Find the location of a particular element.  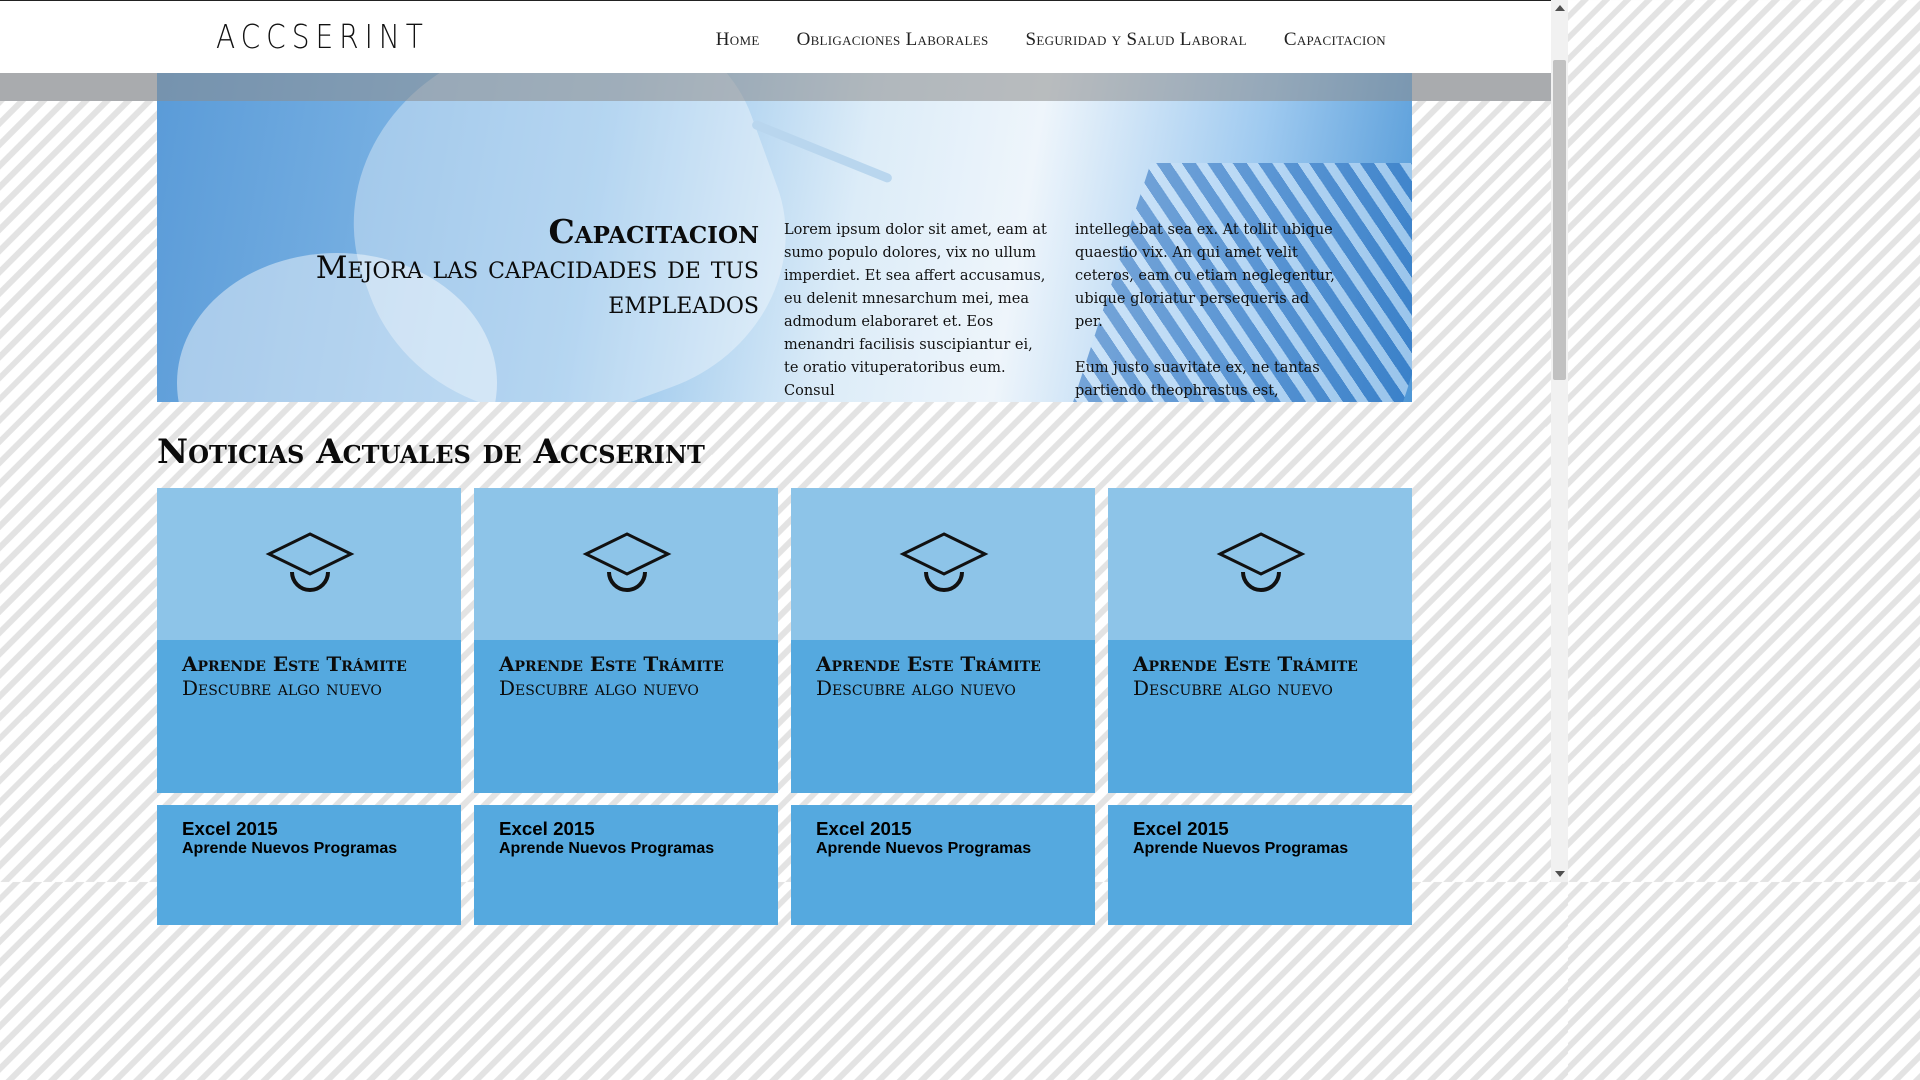

page-scrollbar is located at coordinates (1559, 441).